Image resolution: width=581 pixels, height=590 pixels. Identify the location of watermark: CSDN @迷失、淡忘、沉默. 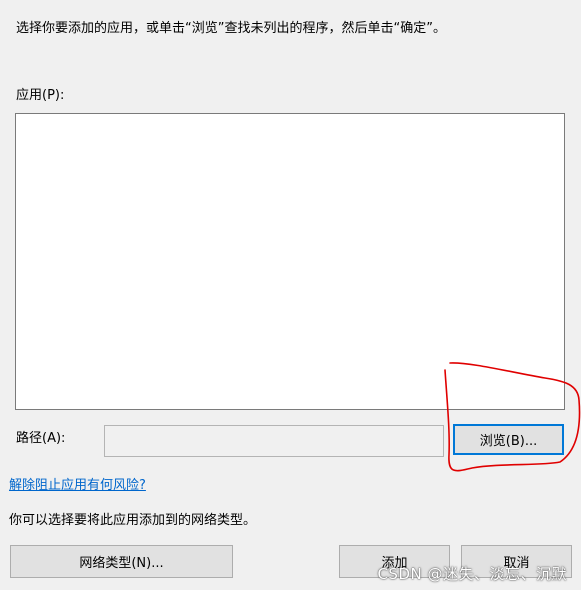
(472, 574).